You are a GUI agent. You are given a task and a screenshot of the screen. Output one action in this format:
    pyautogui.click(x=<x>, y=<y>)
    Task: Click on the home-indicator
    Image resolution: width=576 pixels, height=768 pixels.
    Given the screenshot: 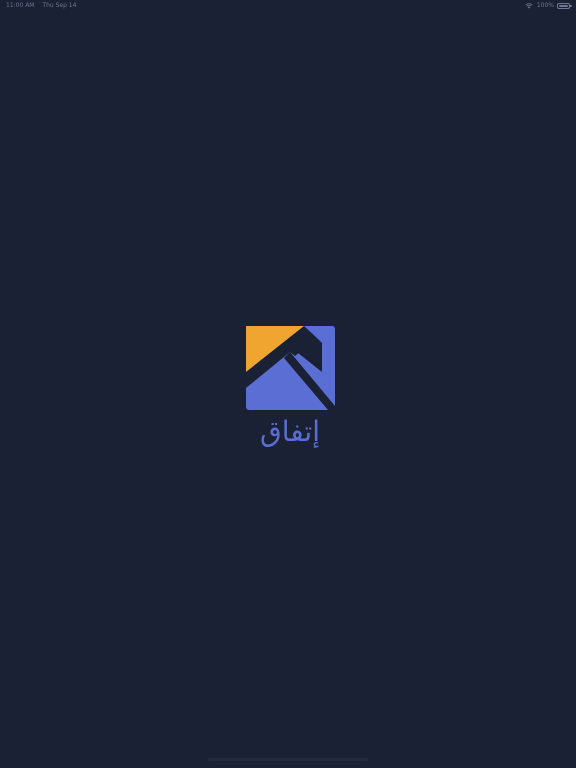 What is the action you would take?
    pyautogui.click(x=288, y=759)
    